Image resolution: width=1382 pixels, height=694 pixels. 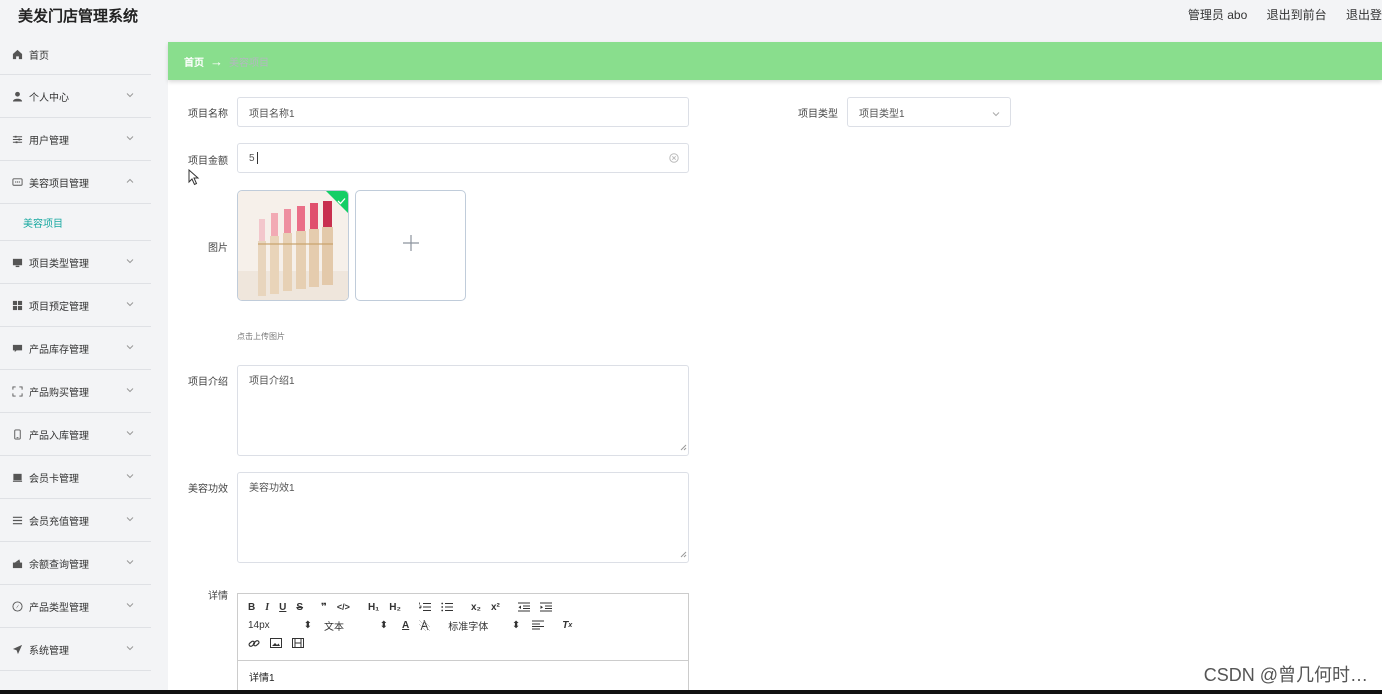 I want to click on indent-button, so click(x=545, y=607).